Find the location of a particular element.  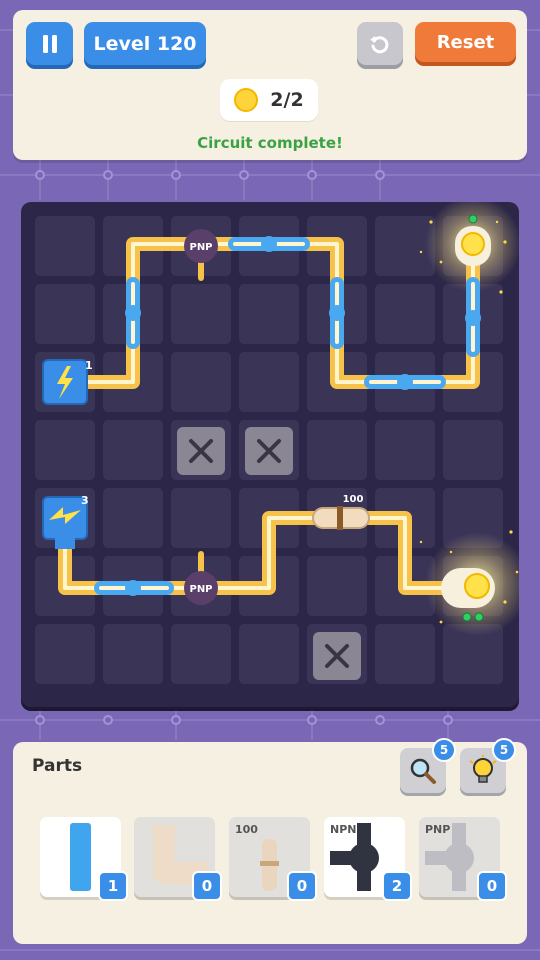

top-panel: Level 120 Reset 2/2 Circuit complete! is located at coordinates (270, 85).